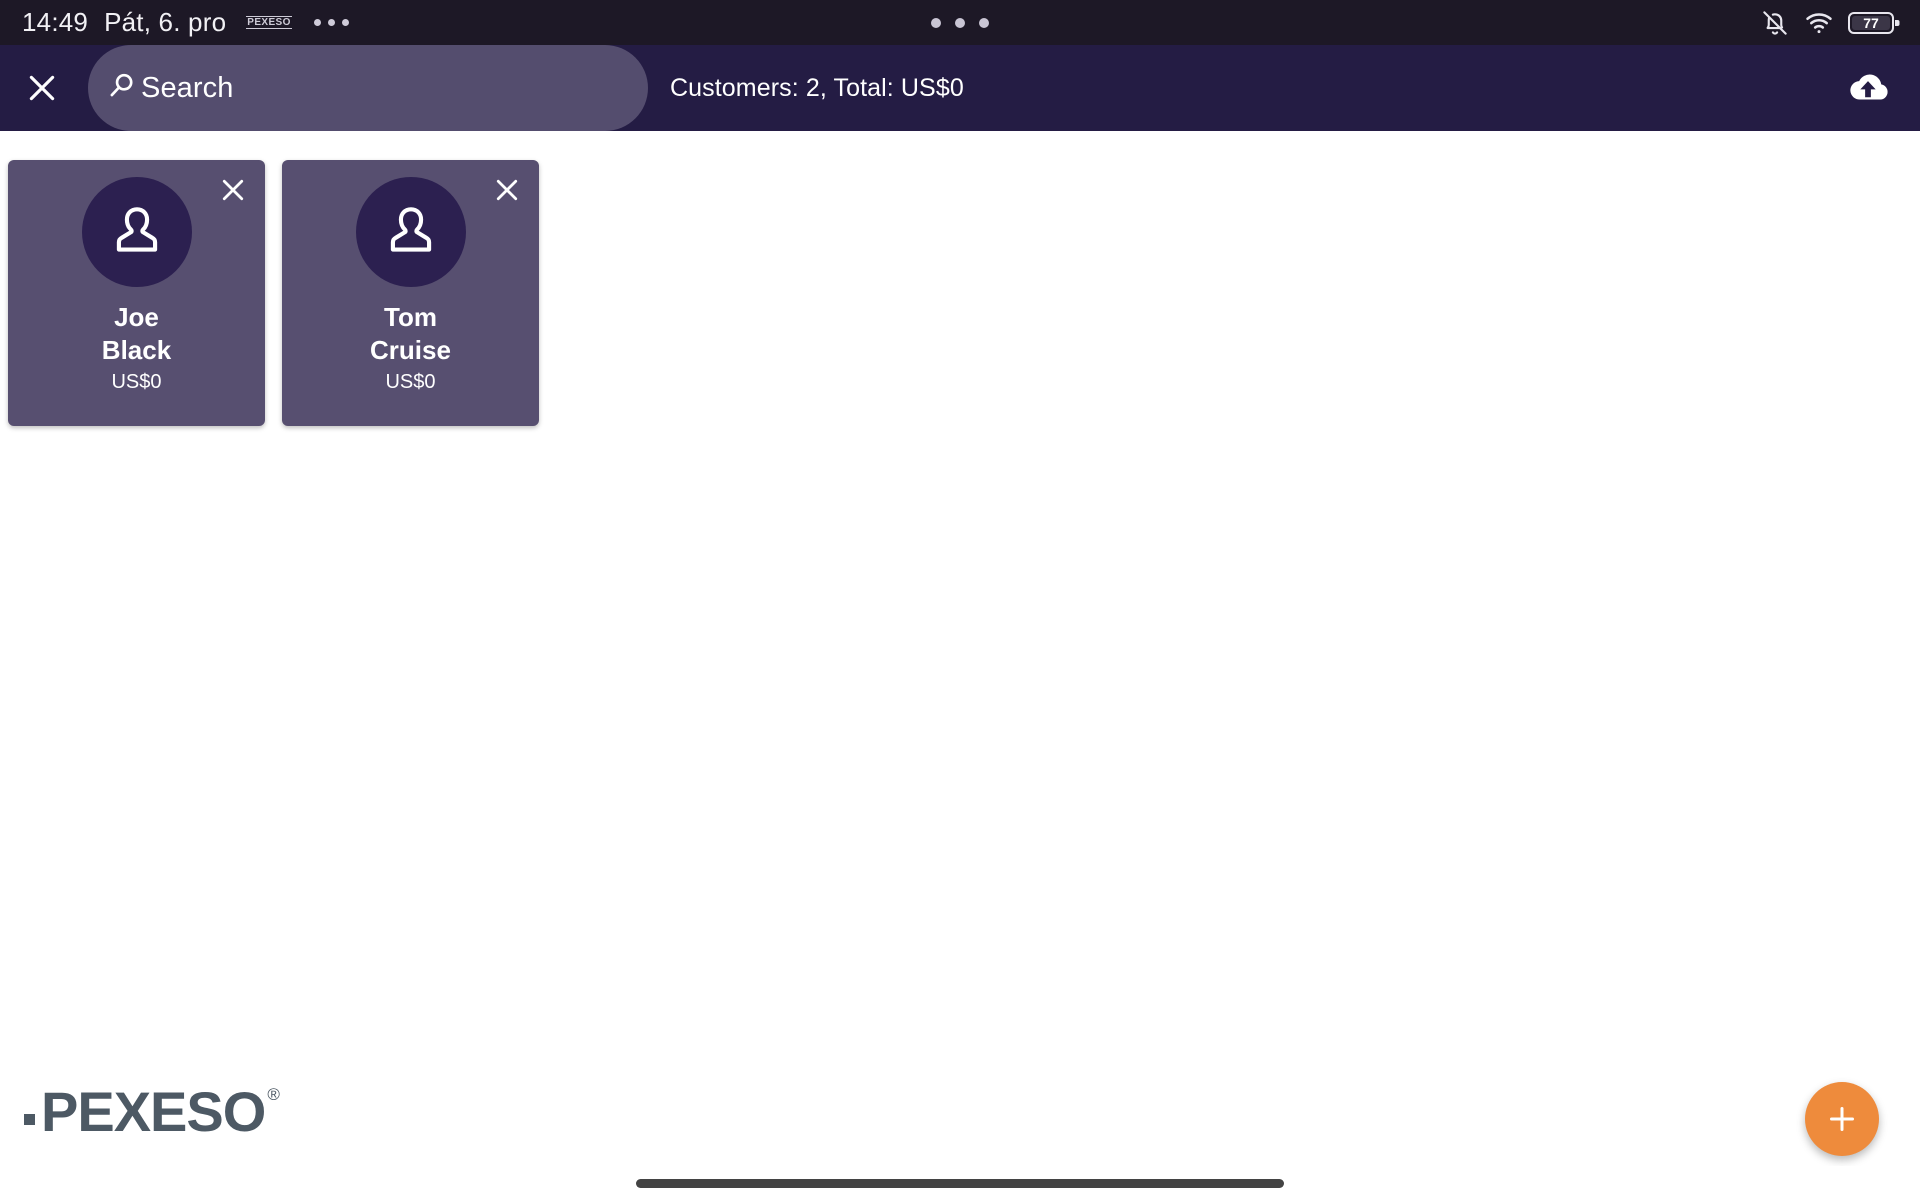  I want to click on pexeso-notification-icon: PEXESO, so click(269, 22).